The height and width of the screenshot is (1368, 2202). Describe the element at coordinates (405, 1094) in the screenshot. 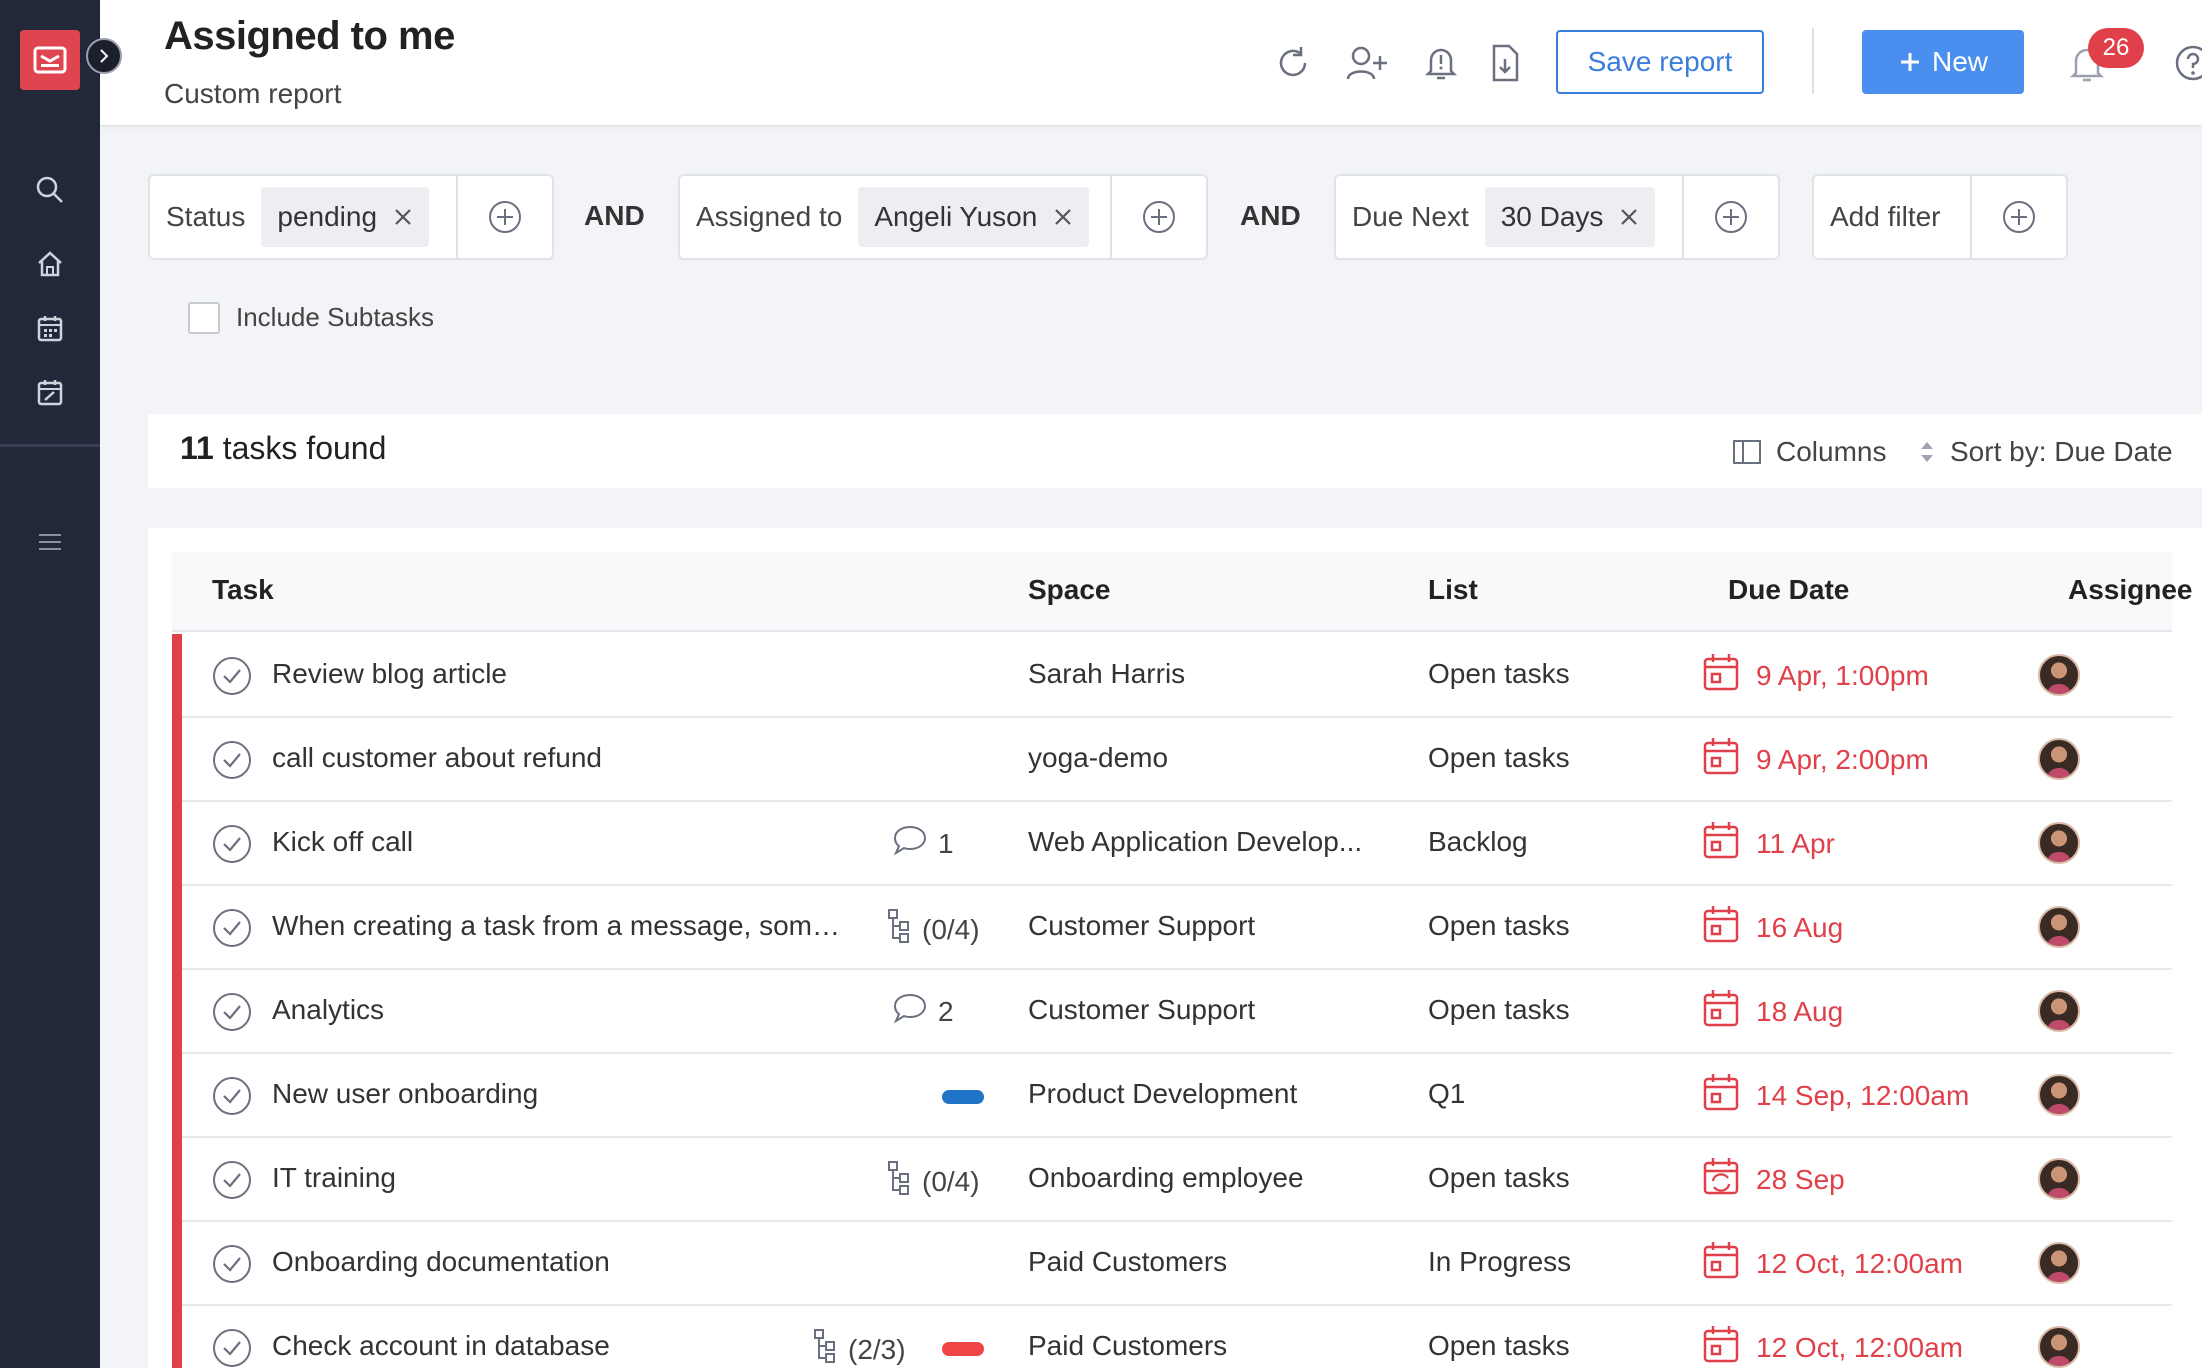

I see `task-name: New user onboarding` at that location.